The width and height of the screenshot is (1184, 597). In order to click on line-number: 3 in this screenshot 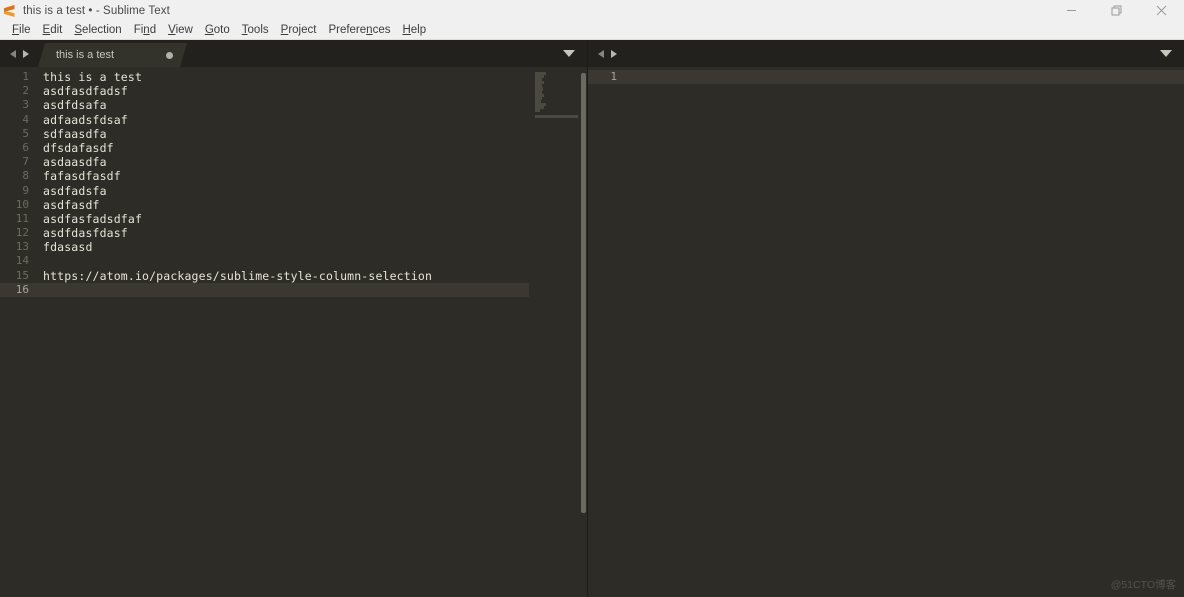, I will do `click(25, 105)`.